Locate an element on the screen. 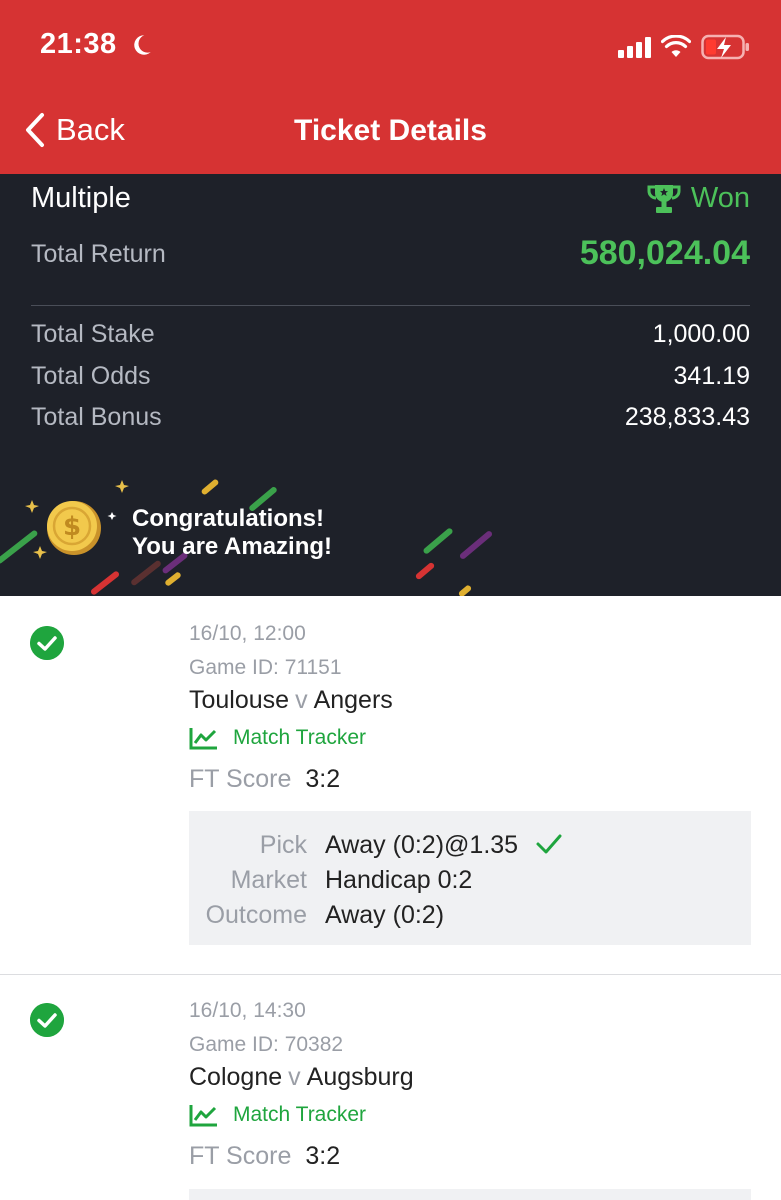 This screenshot has height=1200, width=781. status-time: 21:38 is located at coordinates (78, 44).